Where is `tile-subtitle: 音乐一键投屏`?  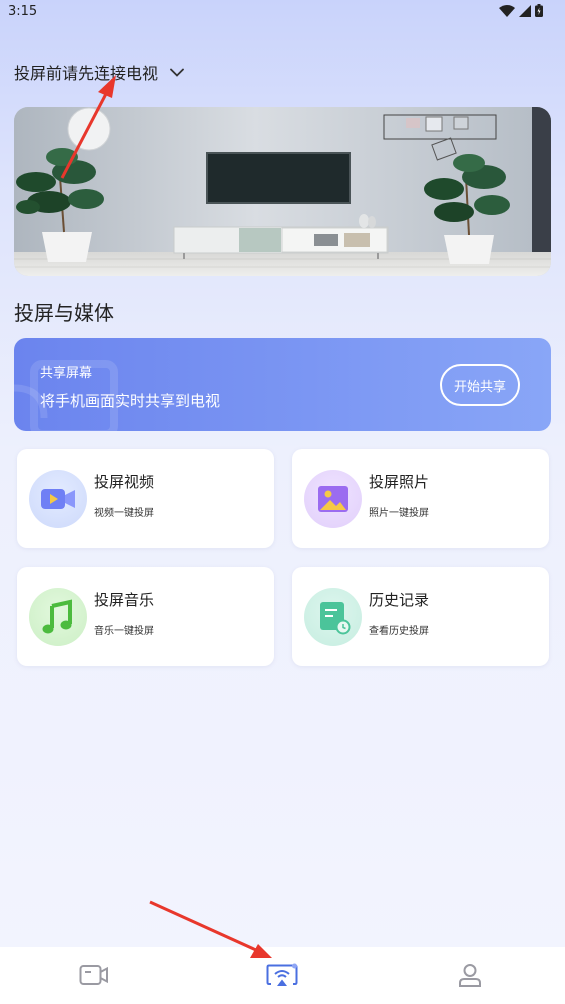 tile-subtitle: 音乐一键投屏 is located at coordinates (124, 631).